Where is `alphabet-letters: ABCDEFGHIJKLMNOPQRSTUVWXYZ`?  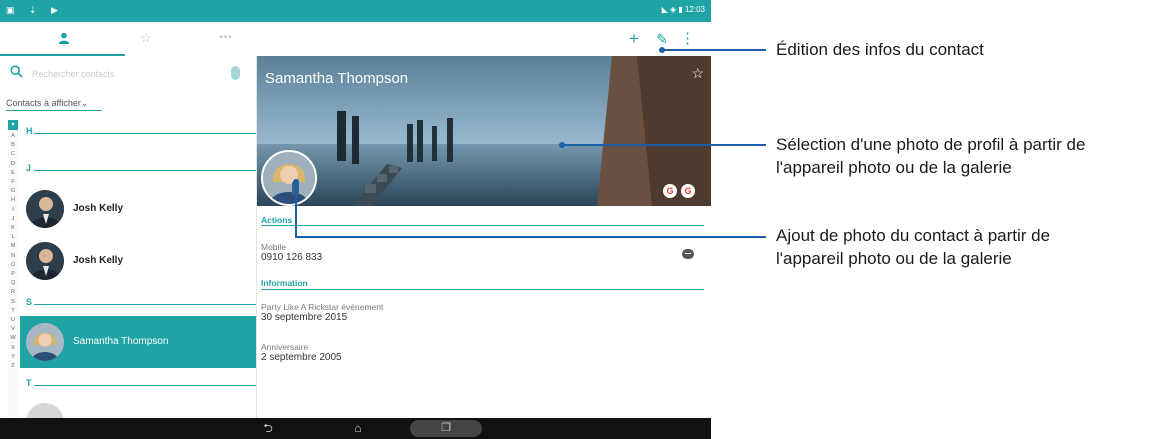
alphabet-letters: ABCDEFGHIJKLMNOPQRSTUVWXYZ is located at coordinates (13, 251).